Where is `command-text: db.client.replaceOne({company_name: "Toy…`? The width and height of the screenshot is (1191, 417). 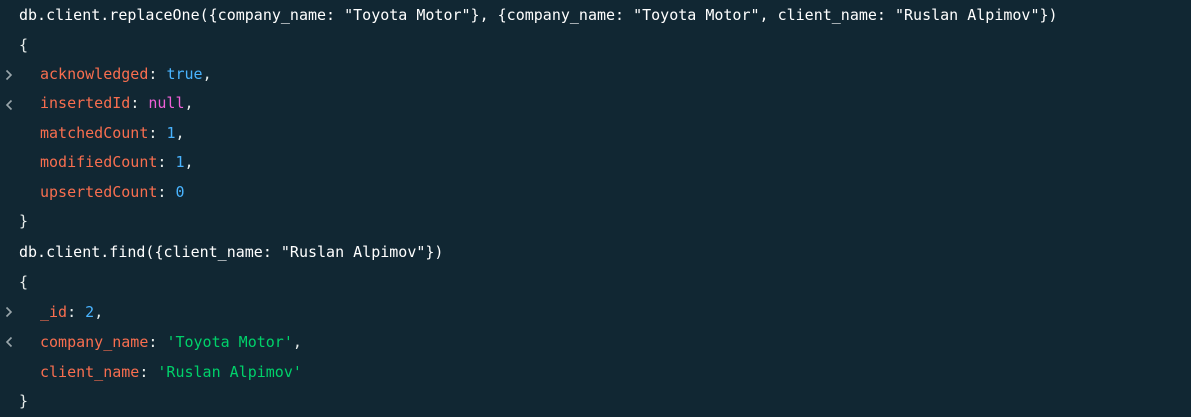
command-text: db.client.replaceOne({company_name: "Toy… is located at coordinates (538, 15).